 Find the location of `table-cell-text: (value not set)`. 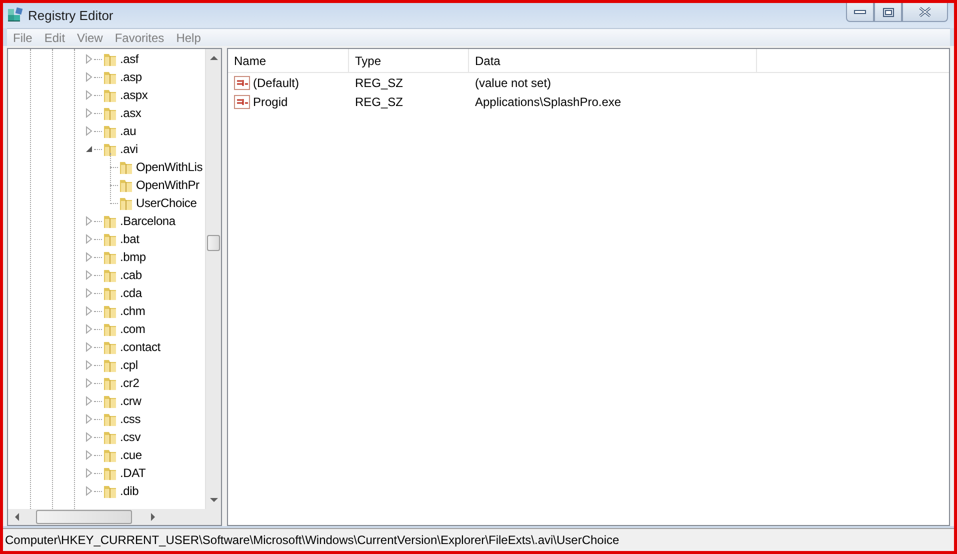

table-cell-text: (value not set) is located at coordinates (513, 83).